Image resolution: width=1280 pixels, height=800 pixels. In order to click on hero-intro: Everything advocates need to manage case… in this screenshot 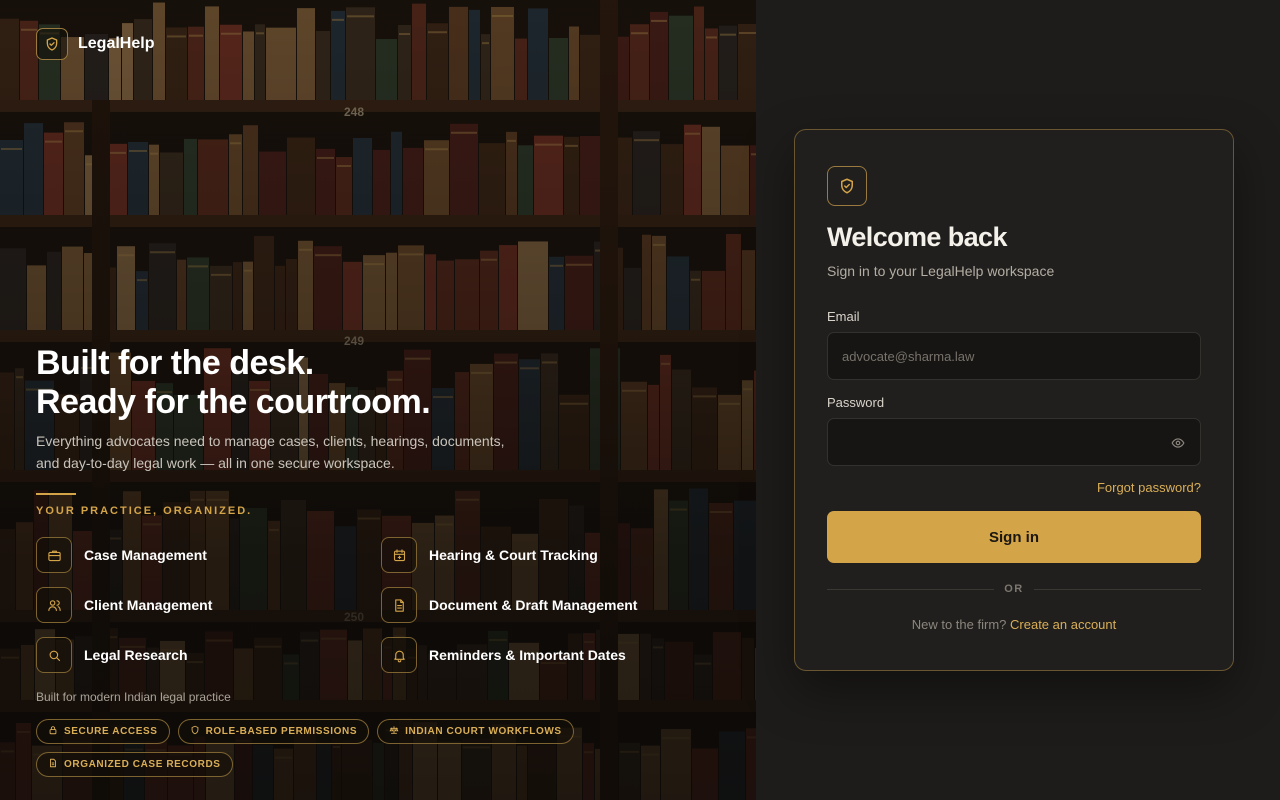, I will do `click(276, 452)`.